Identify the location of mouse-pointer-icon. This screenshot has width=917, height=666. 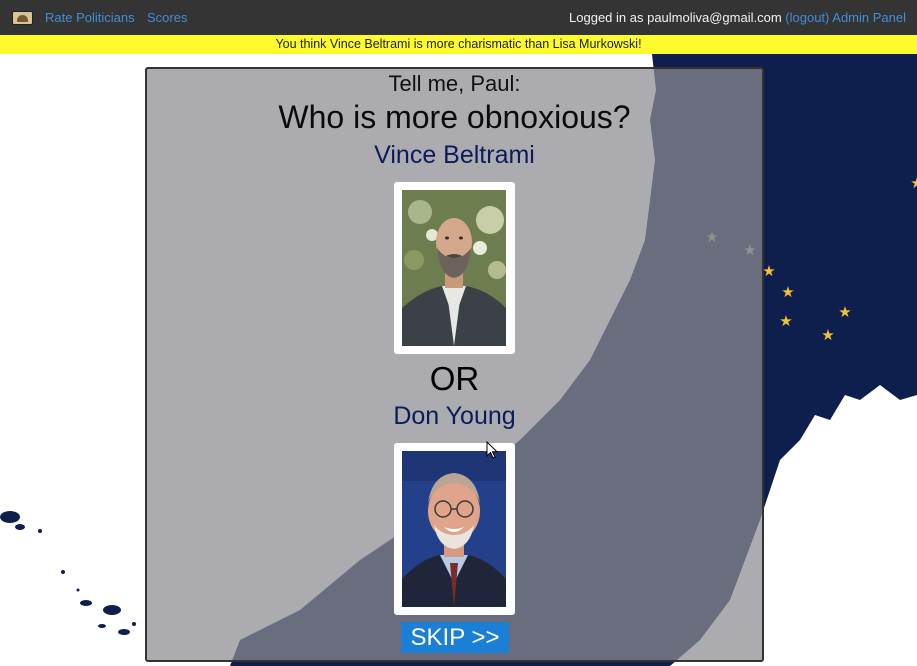
(492, 450).